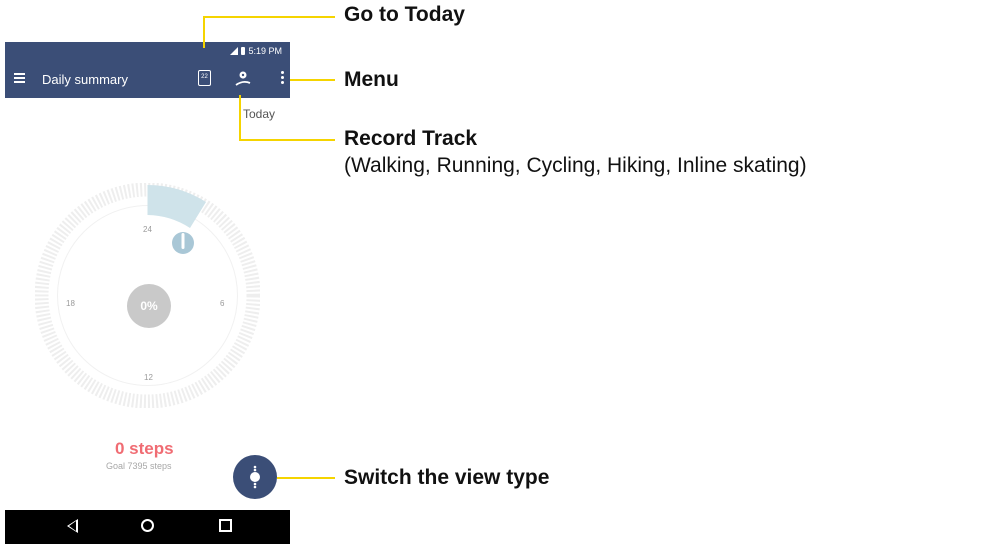  I want to click on go-to-today-button: 22, so click(204, 78).